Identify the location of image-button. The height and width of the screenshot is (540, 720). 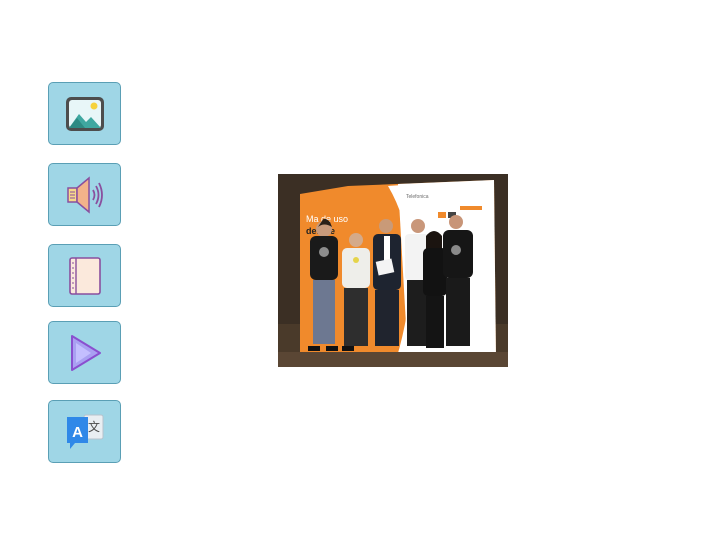
(84, 113).